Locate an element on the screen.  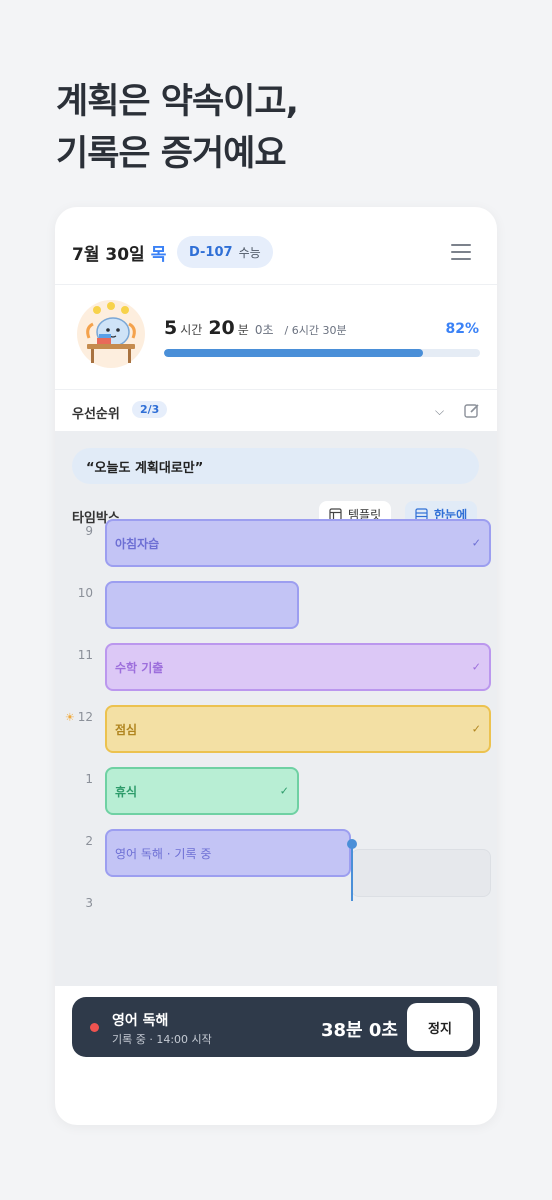
study-stats: 5 시간 20 분 0초 / 6시간 30분 82% is located at coordinates (276, 338).